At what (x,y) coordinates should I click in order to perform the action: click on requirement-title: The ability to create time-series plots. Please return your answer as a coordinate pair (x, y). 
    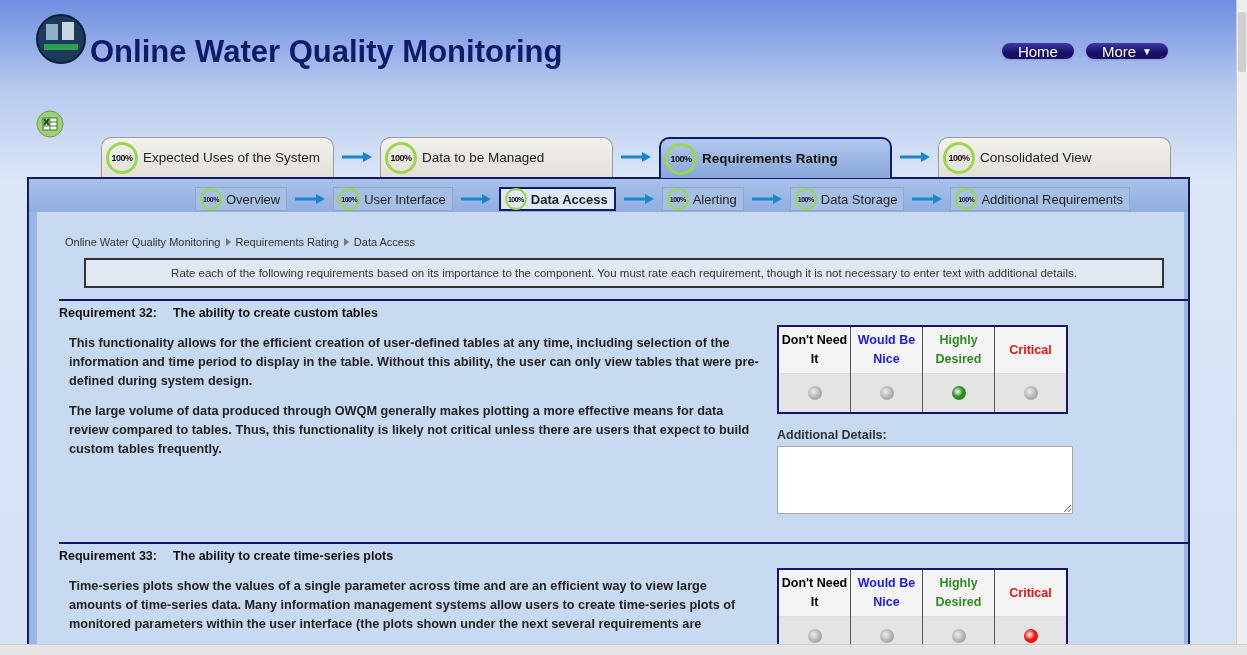
    Looking at the image, I should click on (283, 556).